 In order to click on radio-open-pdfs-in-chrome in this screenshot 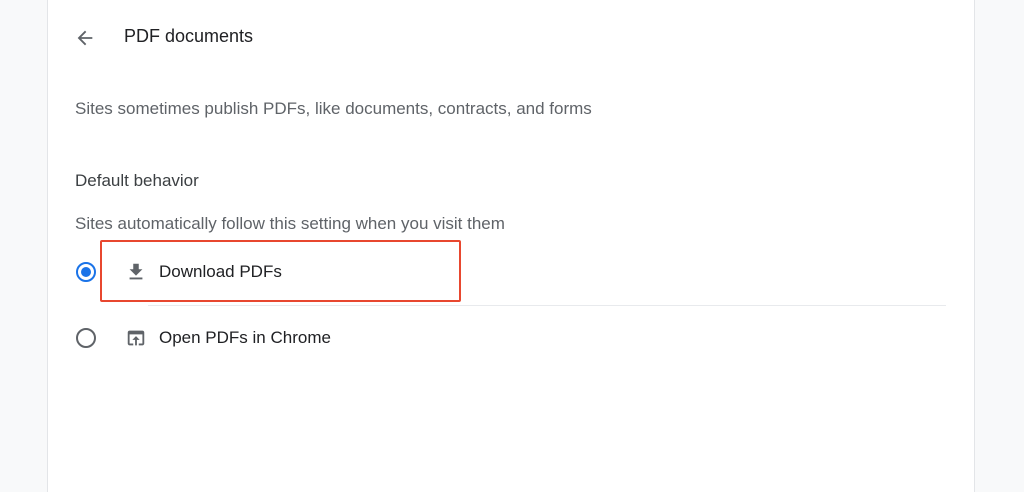, I will do `click(86, 338)`.